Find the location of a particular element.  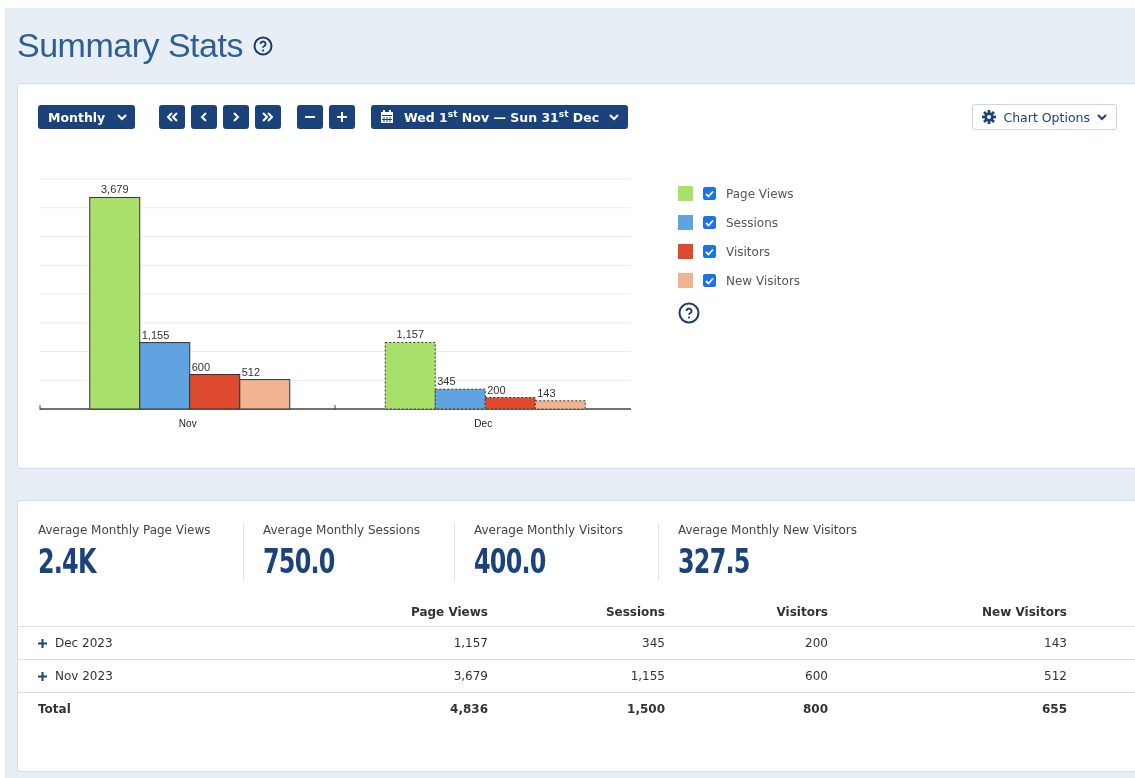

left-chevron-button is located at coordinates (204, 117).